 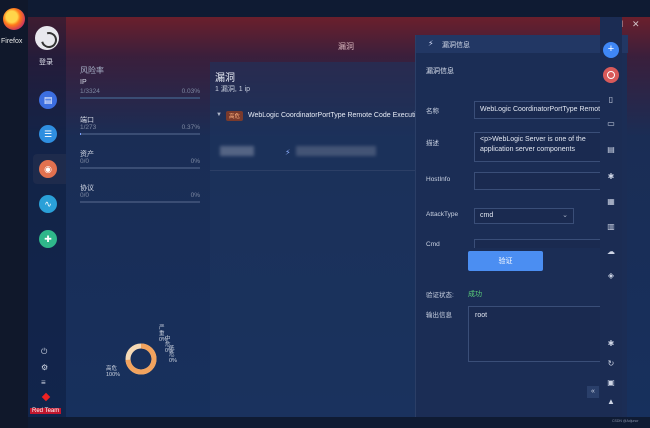 What do you see at coordinates (173, 355) in the screenshot?
I see `donut-label-low: 低危 0%` at bounding box center [173, 355].